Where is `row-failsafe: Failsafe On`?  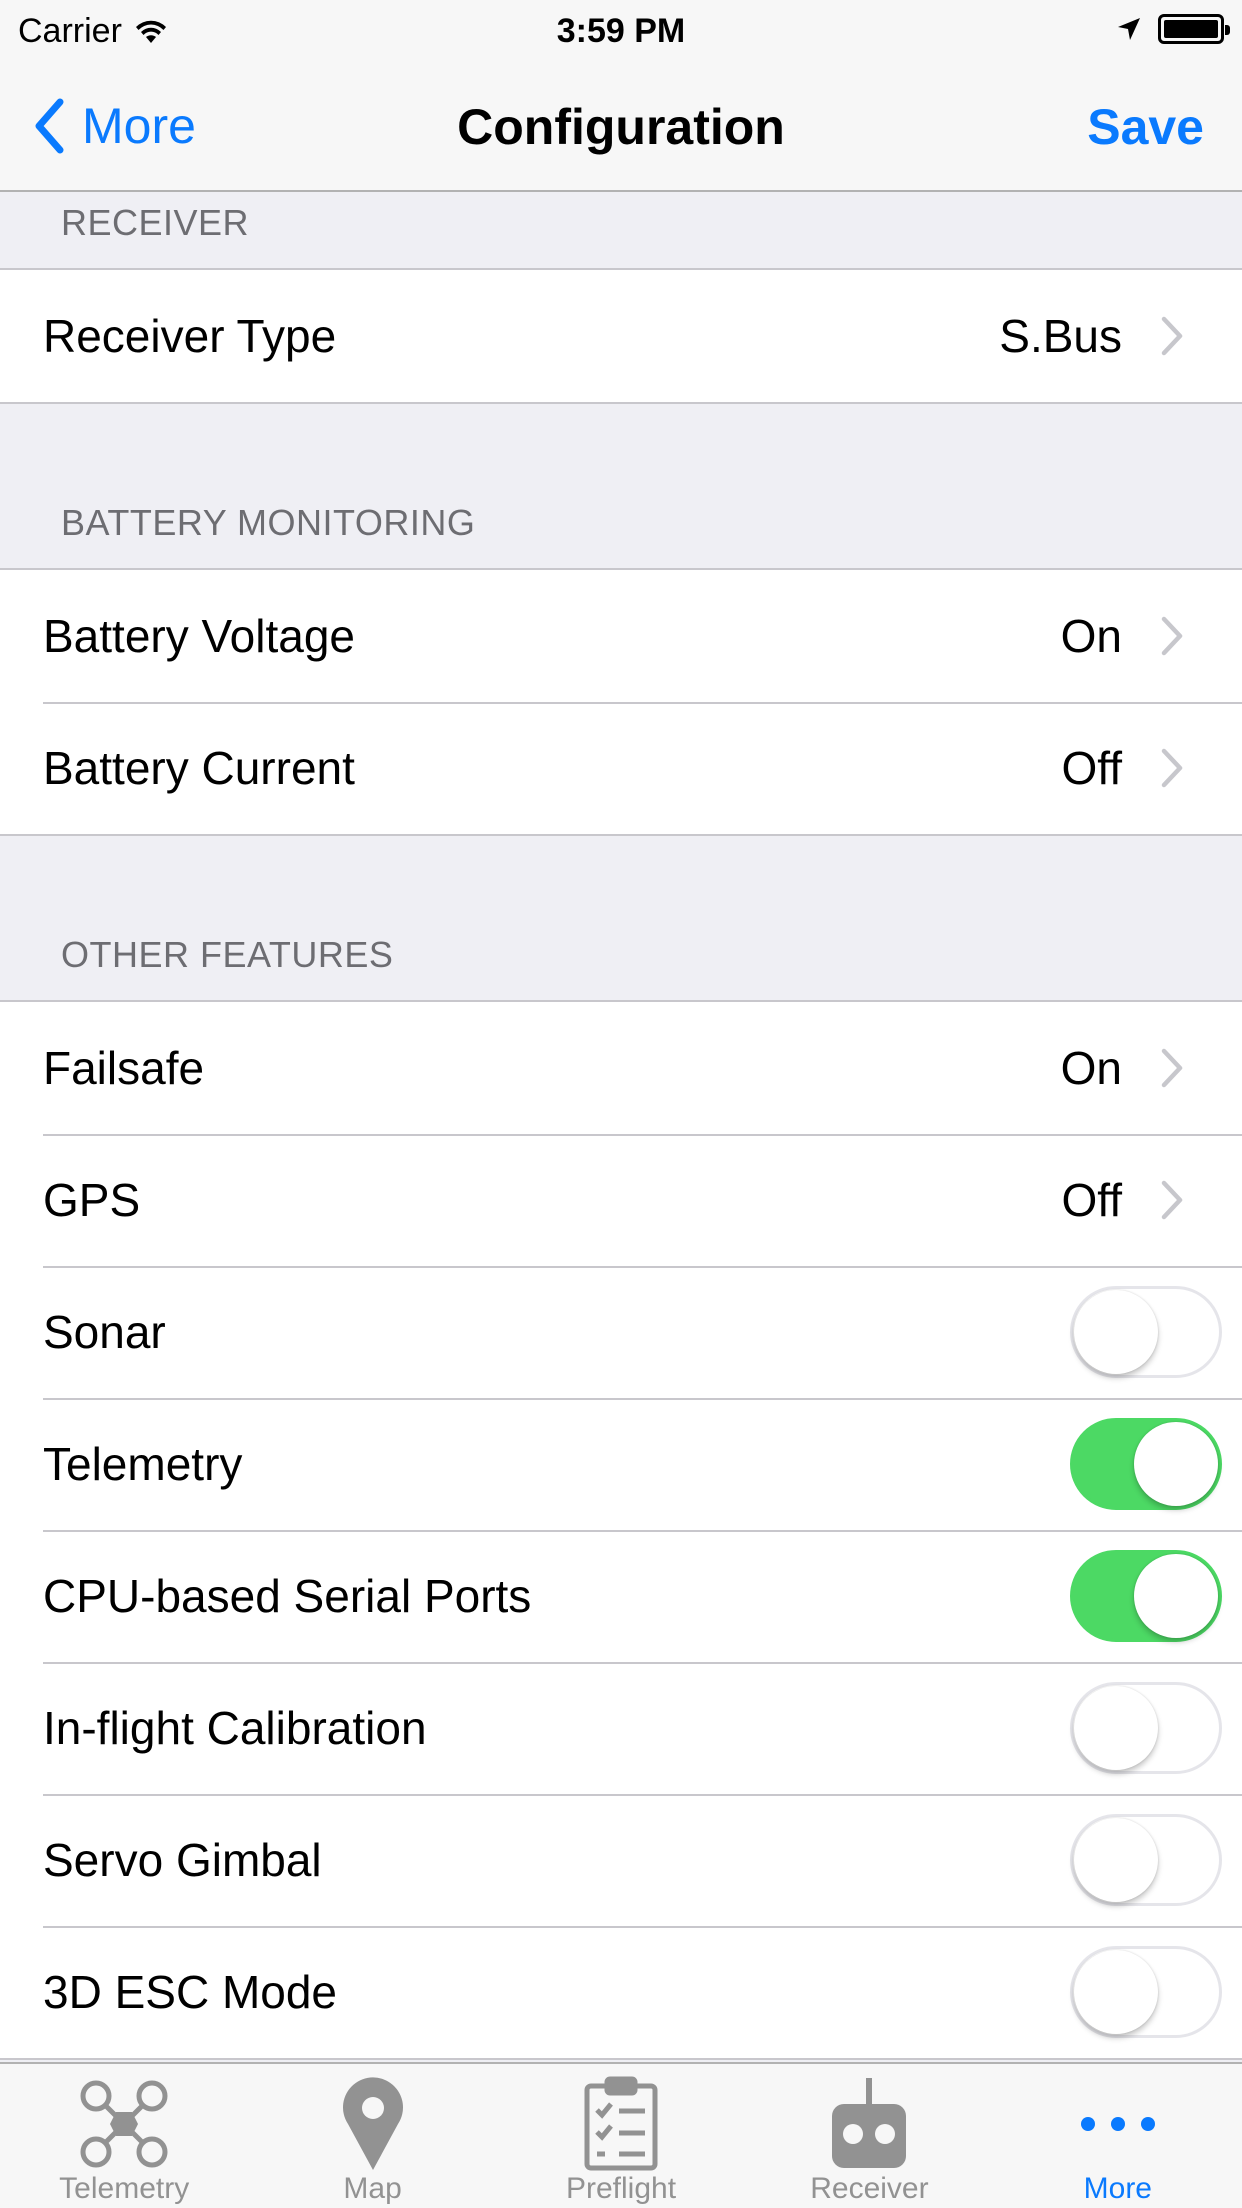 row-failsafe: Failsafe On is located at coordinates (621, 1068).